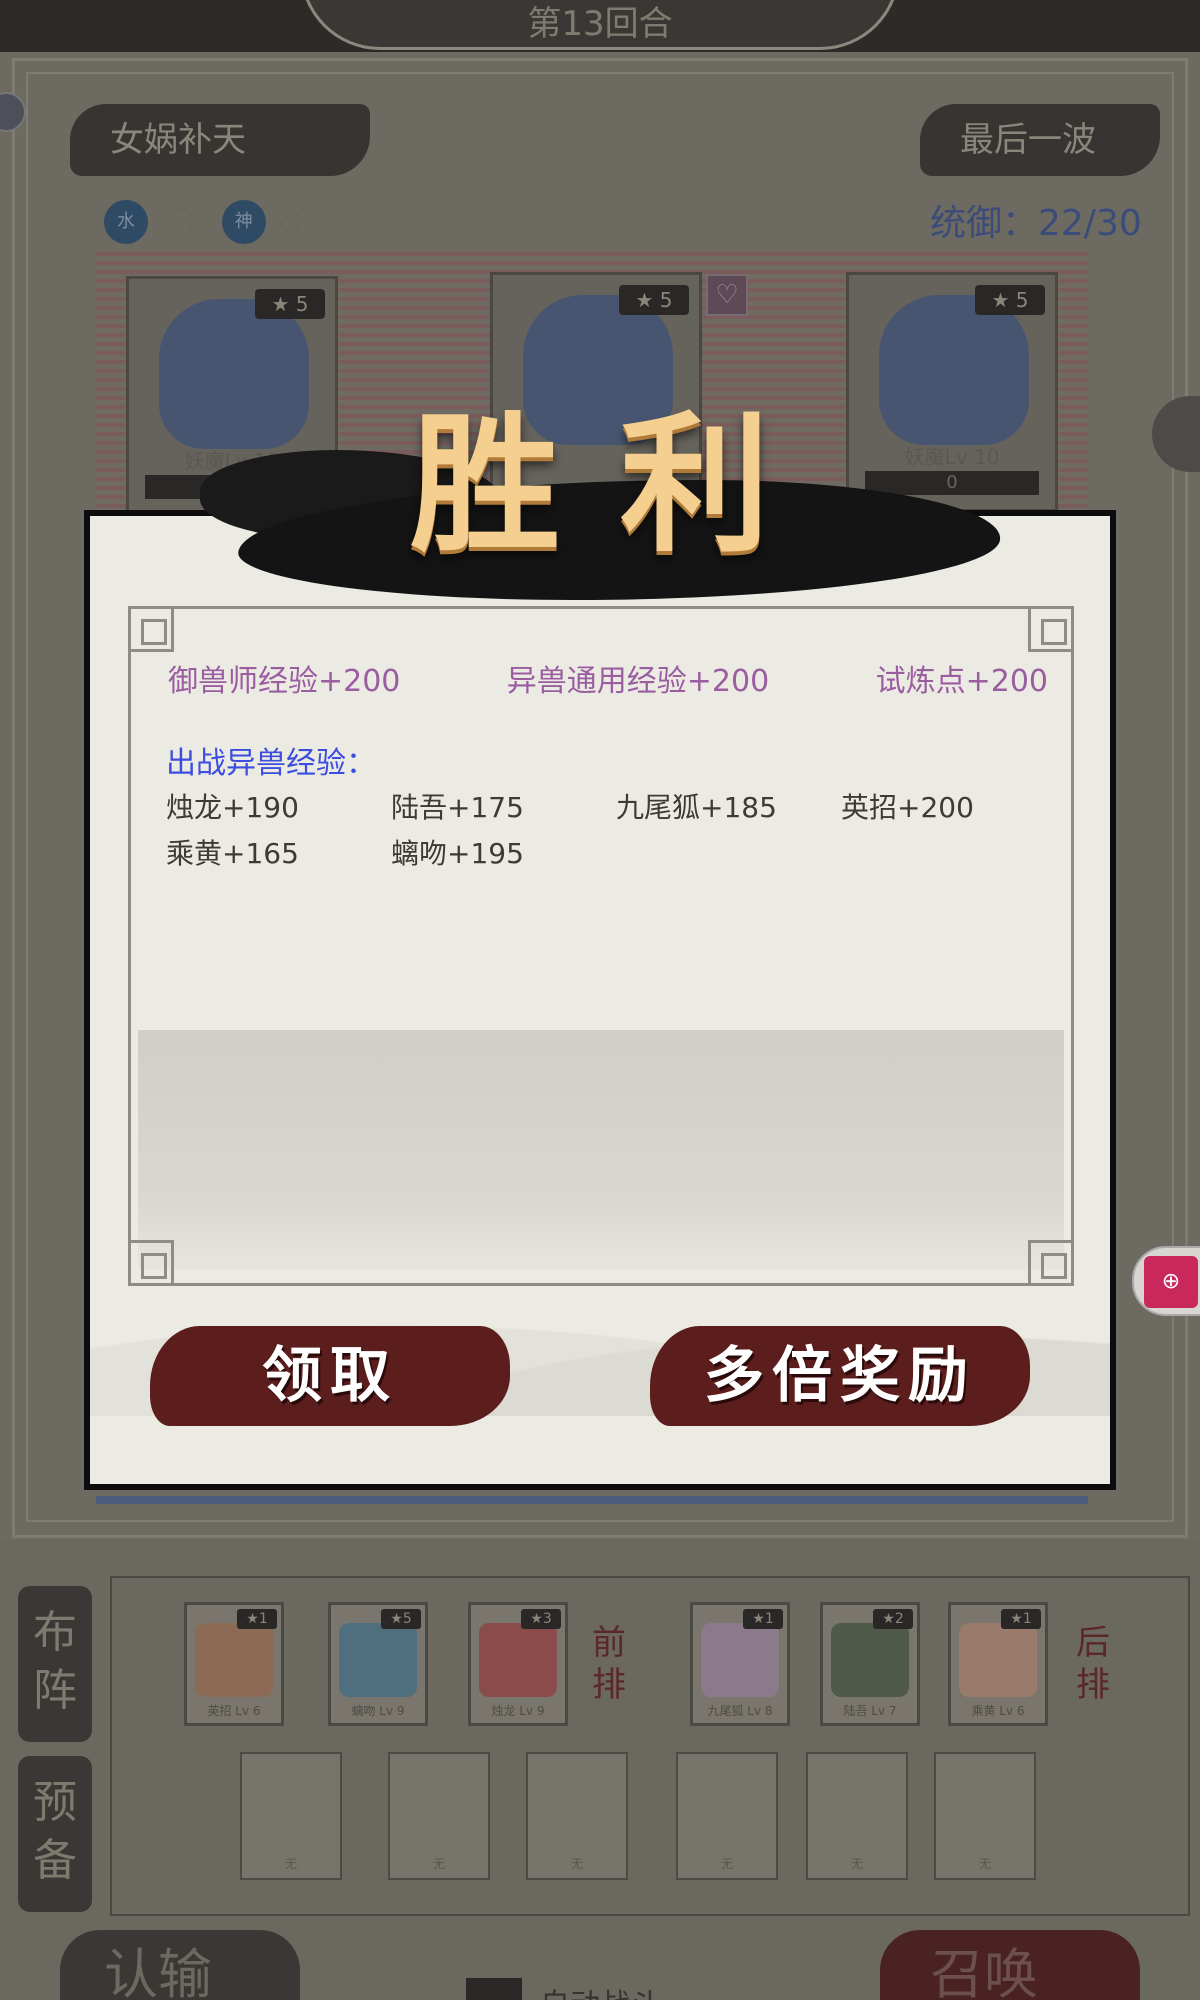 The height and width of the screenshot is (2000, 1200). I want to click on element-water: 水 x3, so click(150, 222).